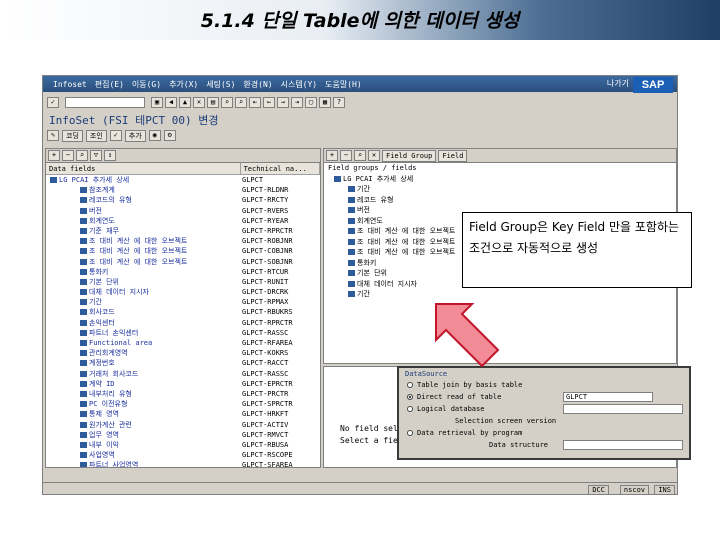  I want to click on menu-item: 시스템(Y), so click(299, 84).